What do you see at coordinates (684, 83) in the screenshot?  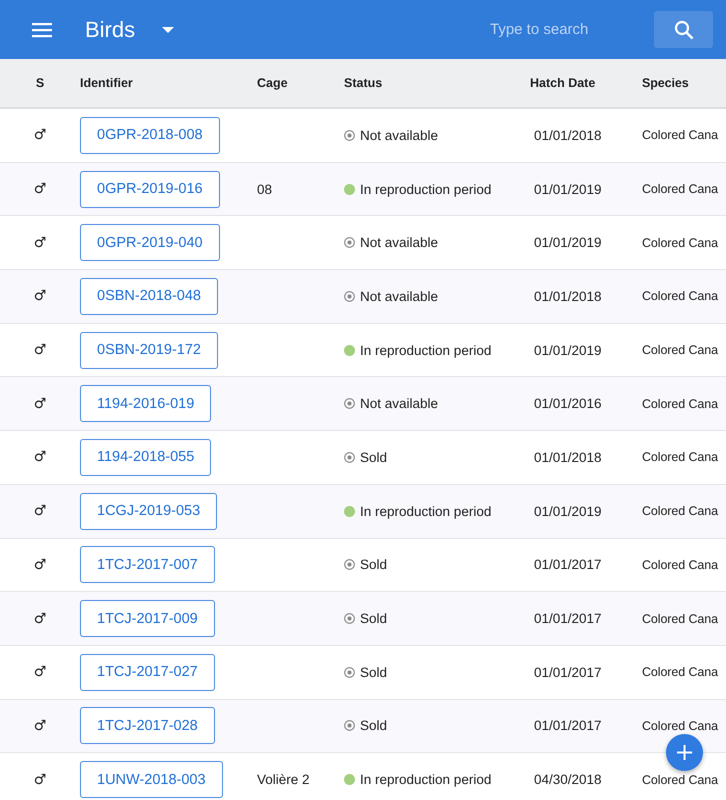 I see `column-header: Species` at bounding box center [684, 83].